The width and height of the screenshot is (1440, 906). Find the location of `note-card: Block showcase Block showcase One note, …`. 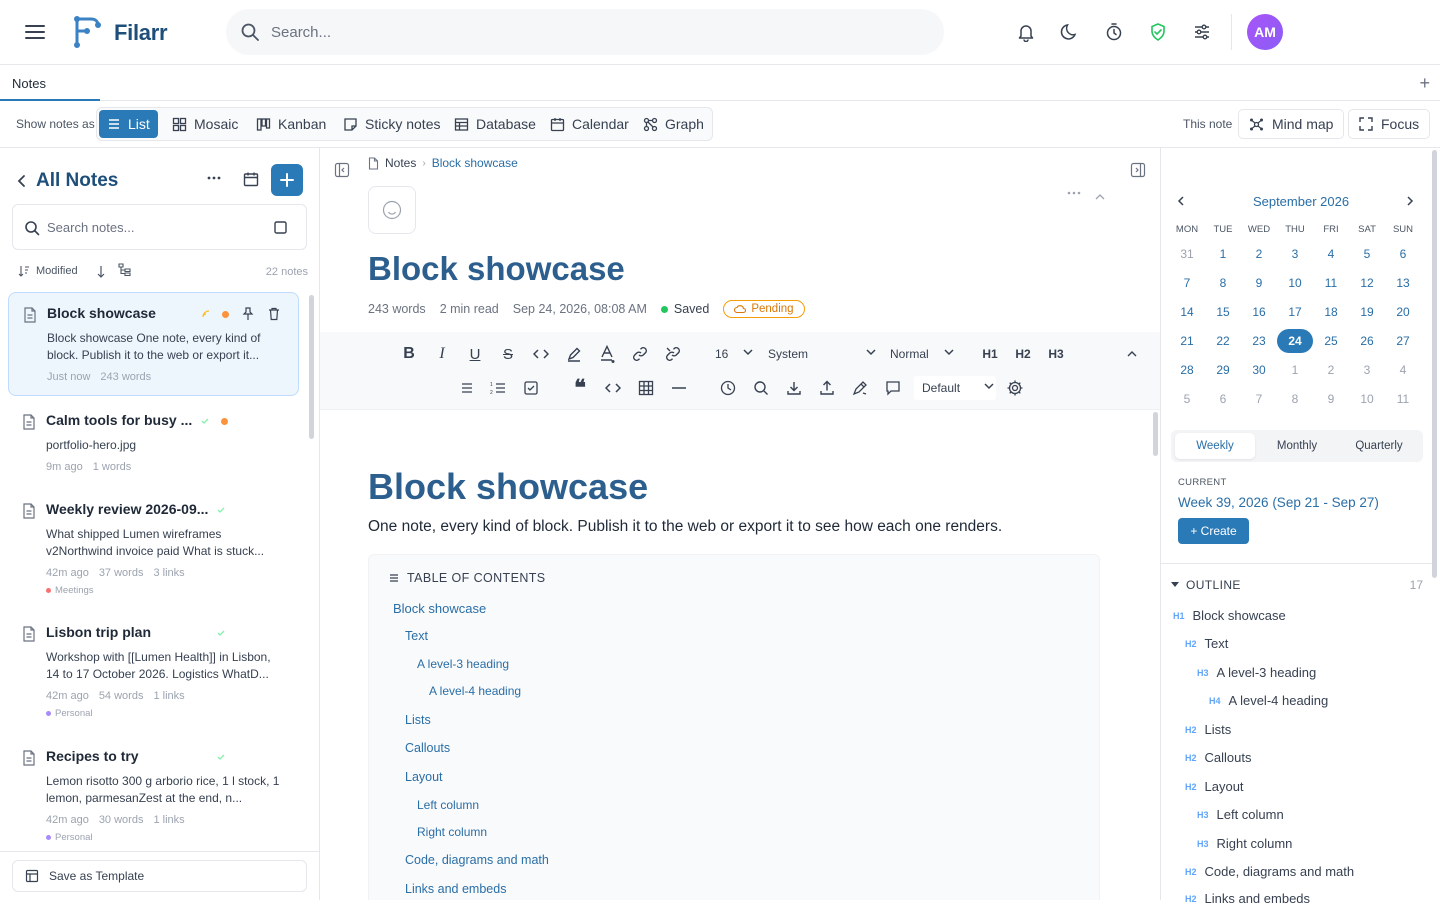

note-card: Block showcase Block showcase One note, … is located at coordinates (153, 344).